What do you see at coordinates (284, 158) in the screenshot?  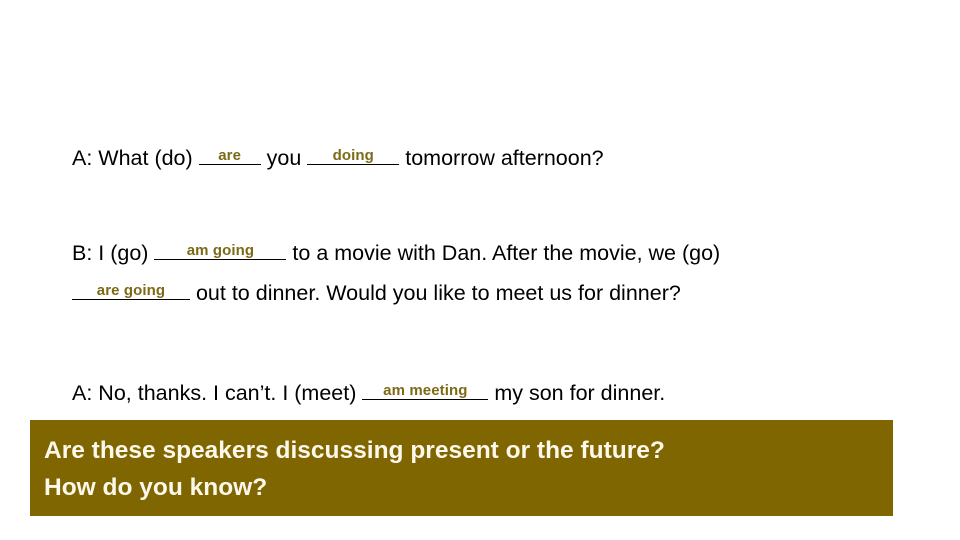 I see `line-a1-middle-text: you` at bounding box center [284, 158].